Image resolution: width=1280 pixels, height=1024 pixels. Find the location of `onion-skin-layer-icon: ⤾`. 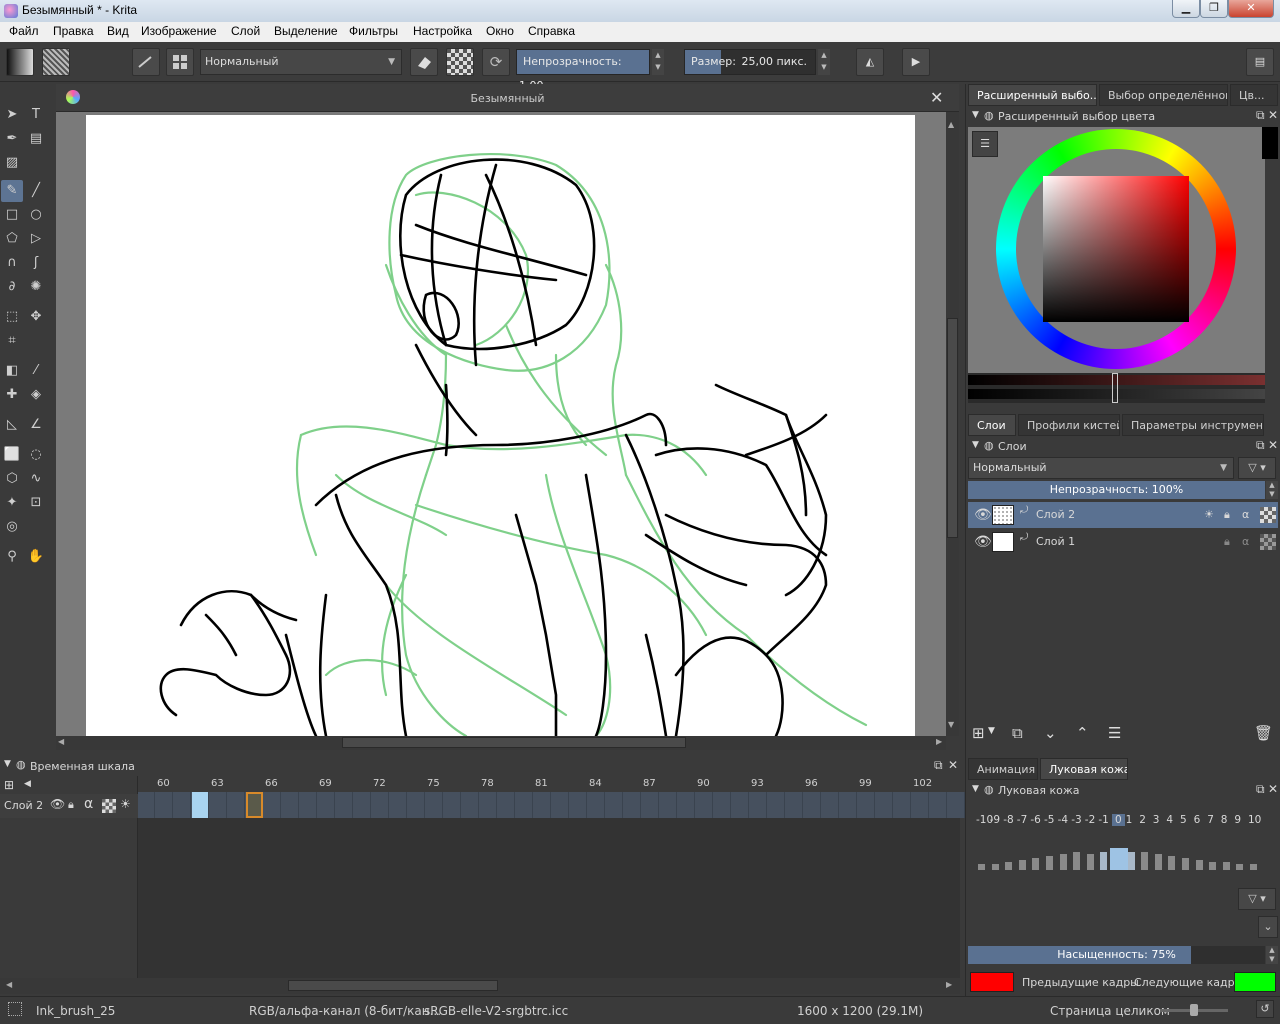

onion-skin-layer-icon: ⤾ is located at coordinates (1024, 511).